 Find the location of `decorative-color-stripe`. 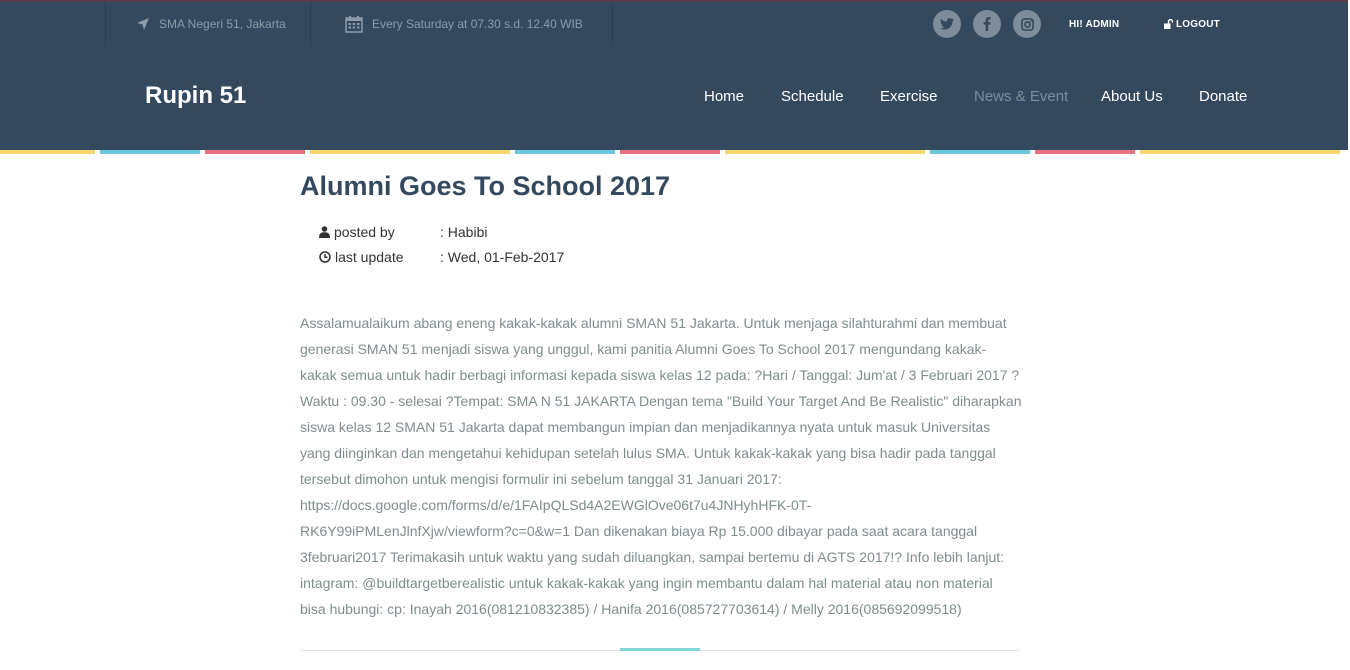

decorative-color-stripe is located at coordinates (674, 152).